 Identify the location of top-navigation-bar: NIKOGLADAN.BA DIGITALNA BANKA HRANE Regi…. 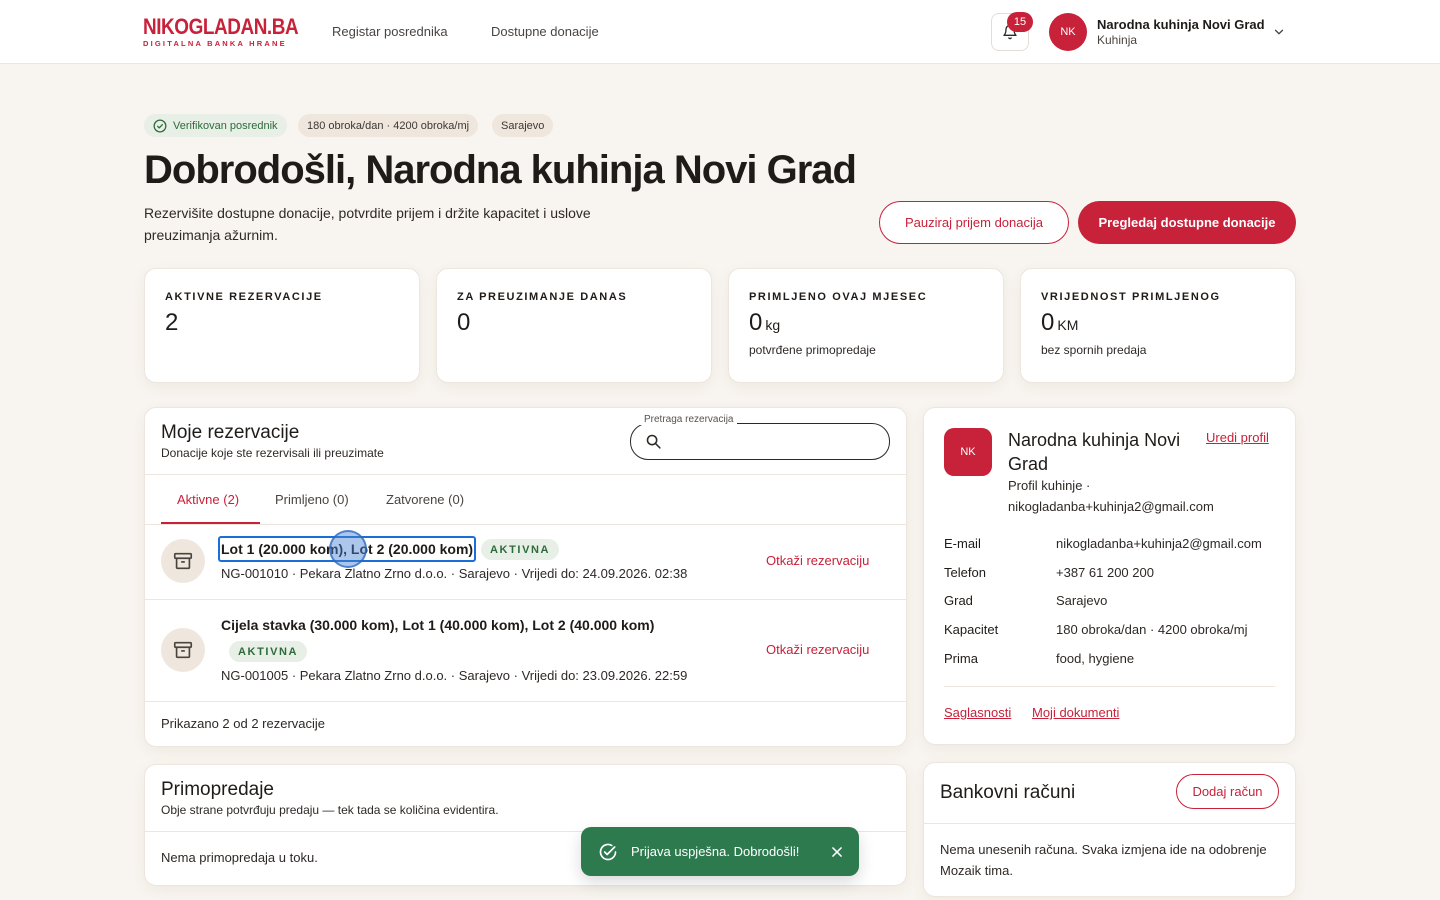
(720, 32).